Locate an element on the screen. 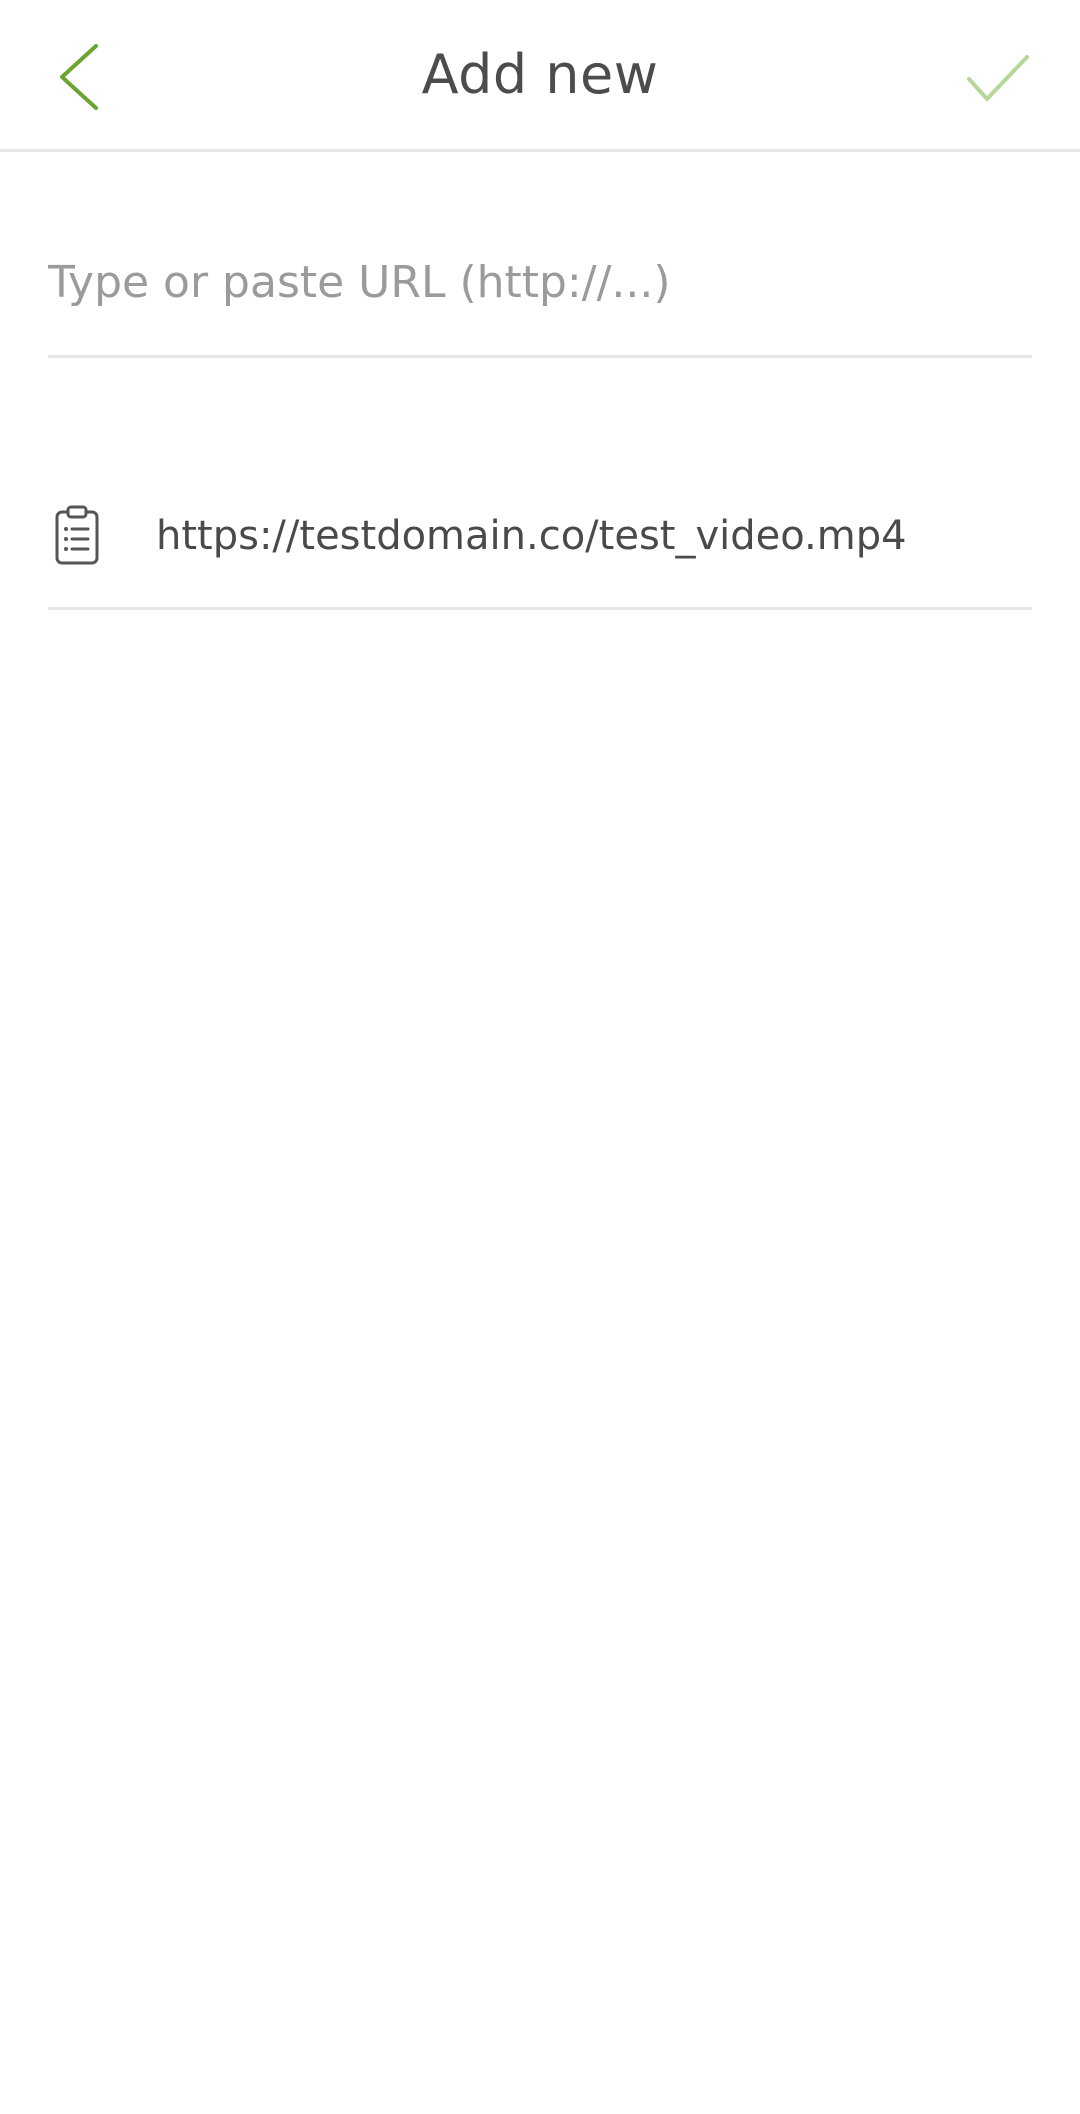 This screenshot has height=2114, width=1080. clipboard-url-text: https://testdomain.co/test_video.mp4 is located at coordinates (531, 536).